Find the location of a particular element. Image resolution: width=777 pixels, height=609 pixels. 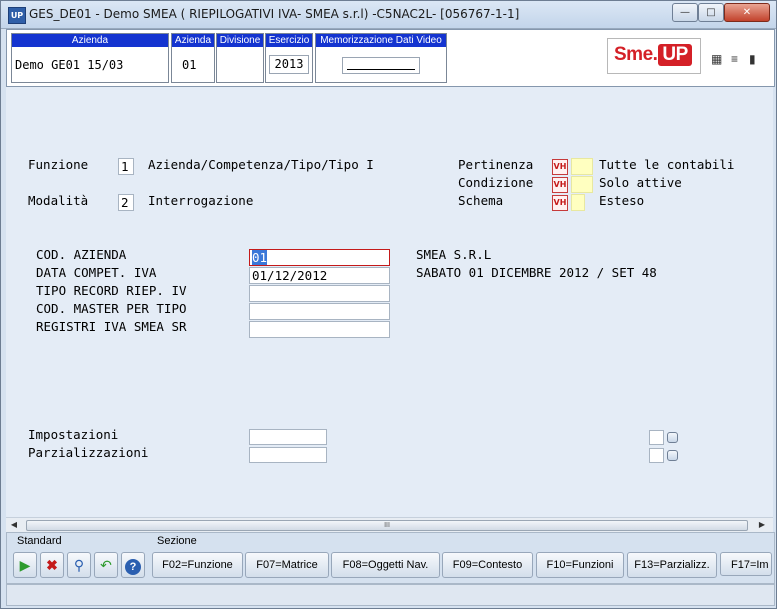

smeup-logo: Sme. UP is located at coordinates (654, 56).